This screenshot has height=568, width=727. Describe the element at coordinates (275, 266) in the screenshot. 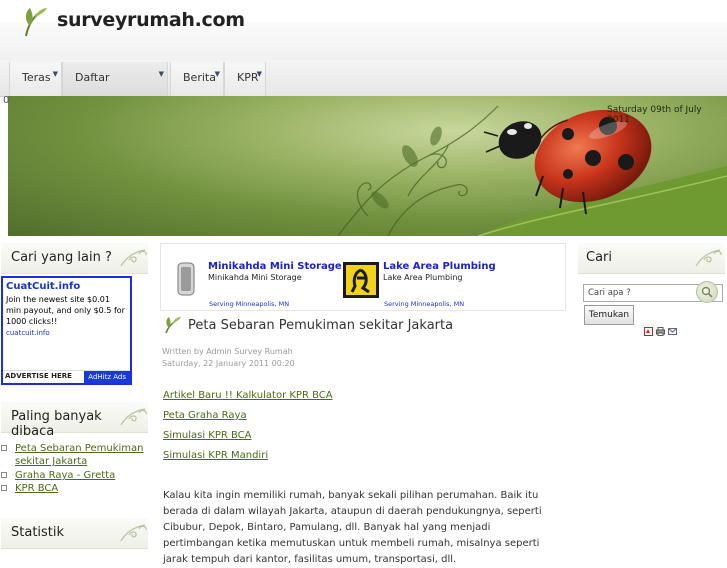

I see `ad-title: Minikahda Mini Storage` at that location.